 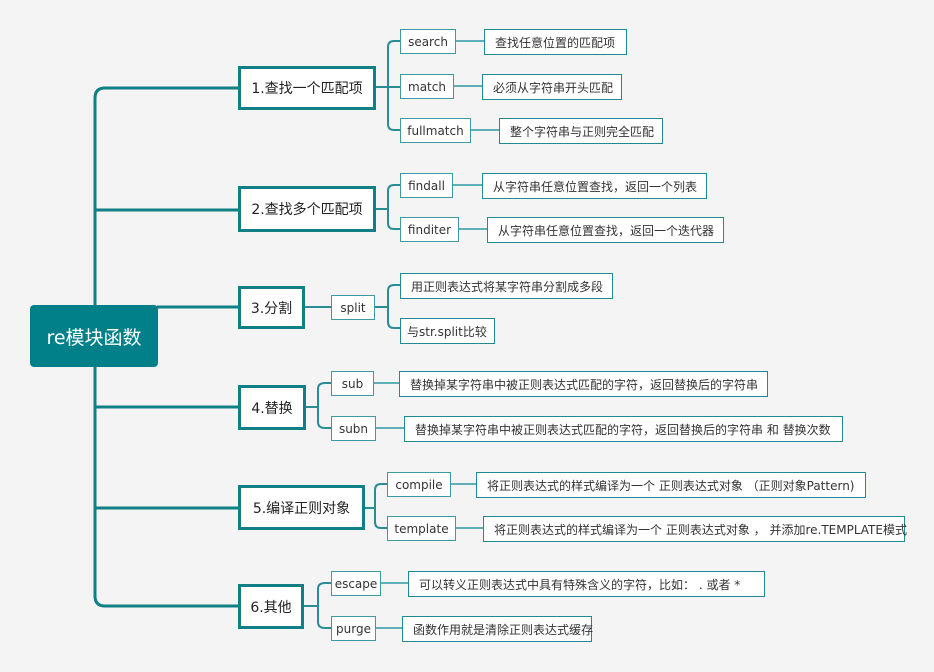 I want to click on func-purge: purge, so click(x=353, y=628).